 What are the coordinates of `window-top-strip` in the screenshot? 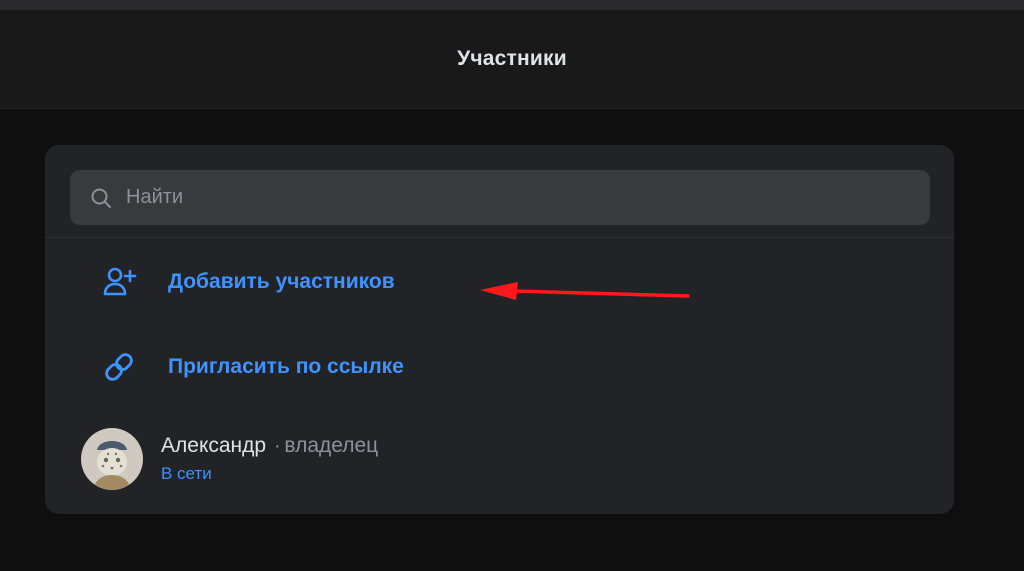 It's located at (512, 5).